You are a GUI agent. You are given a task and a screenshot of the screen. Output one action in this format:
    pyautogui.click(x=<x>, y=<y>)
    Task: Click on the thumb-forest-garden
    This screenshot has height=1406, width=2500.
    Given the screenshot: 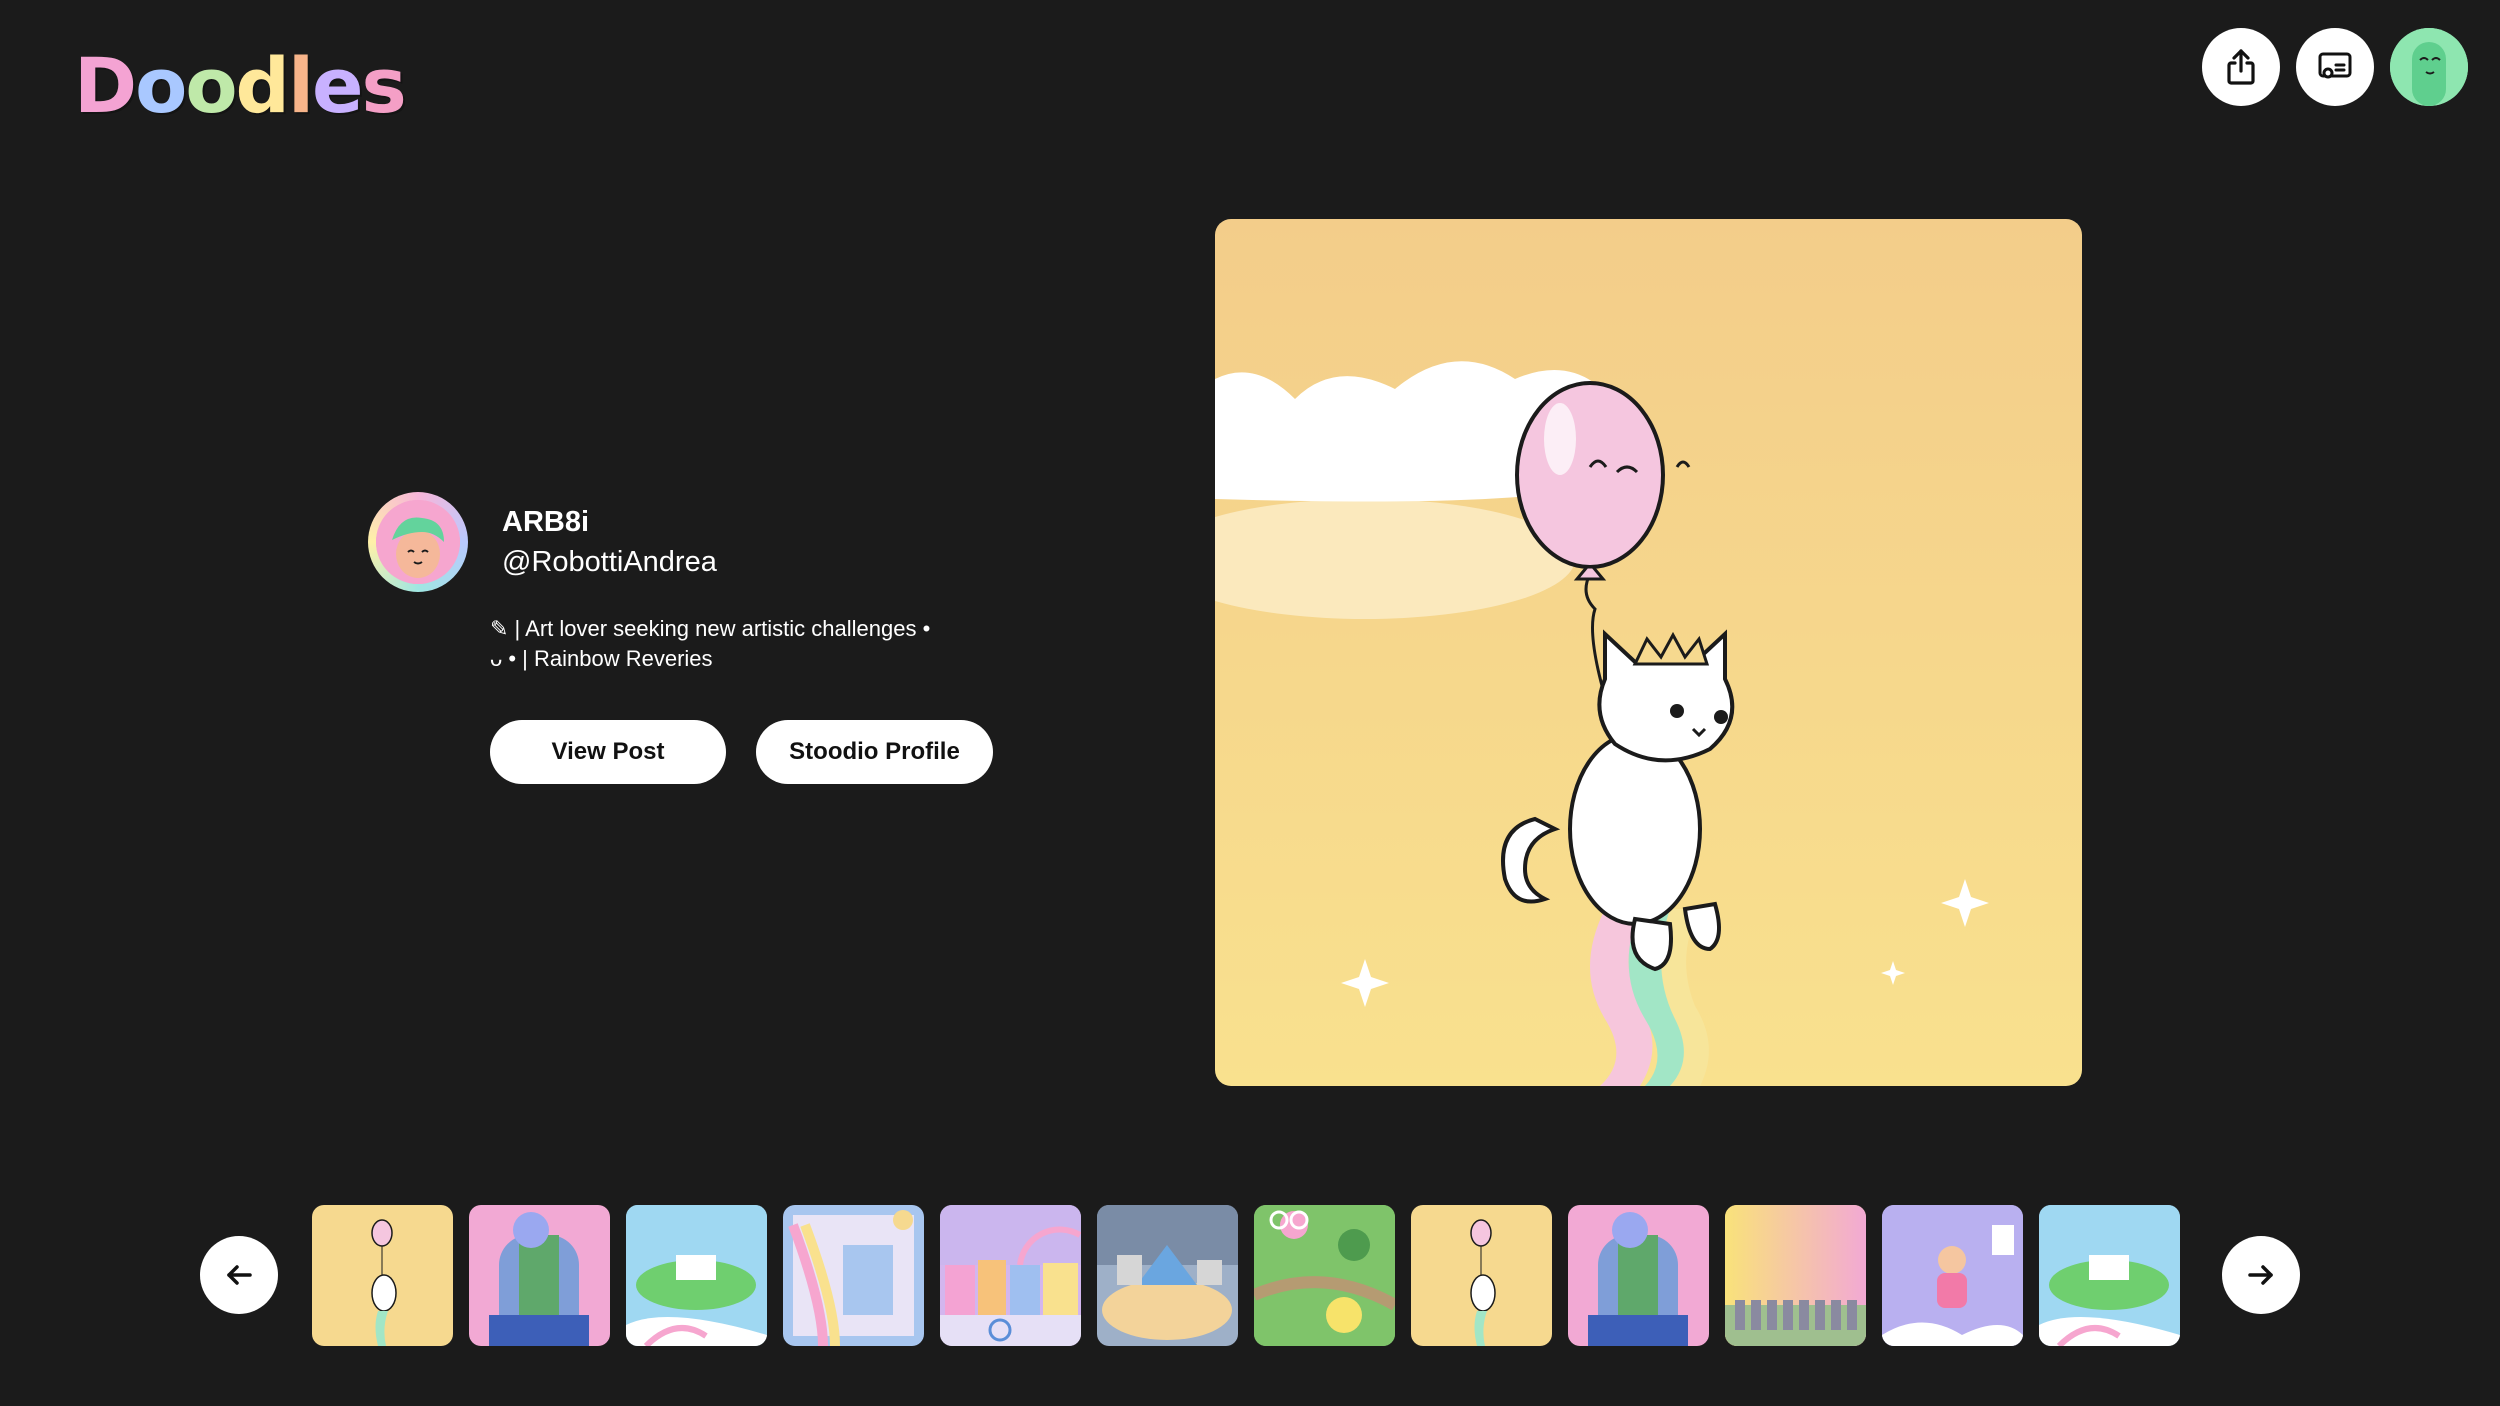 What is the action you would take?
    pyautogui.click(x=1324, y=1275)
    